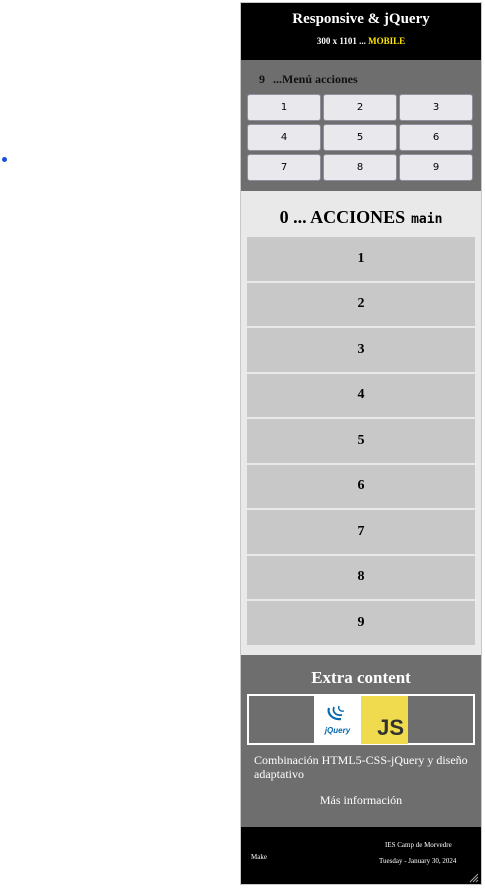 This screenshot has height=888, width=485. What do you see at coordinates (361, 395) in the screenshot?
I see `action-item-4: 4` at bounding box center [361, 395].